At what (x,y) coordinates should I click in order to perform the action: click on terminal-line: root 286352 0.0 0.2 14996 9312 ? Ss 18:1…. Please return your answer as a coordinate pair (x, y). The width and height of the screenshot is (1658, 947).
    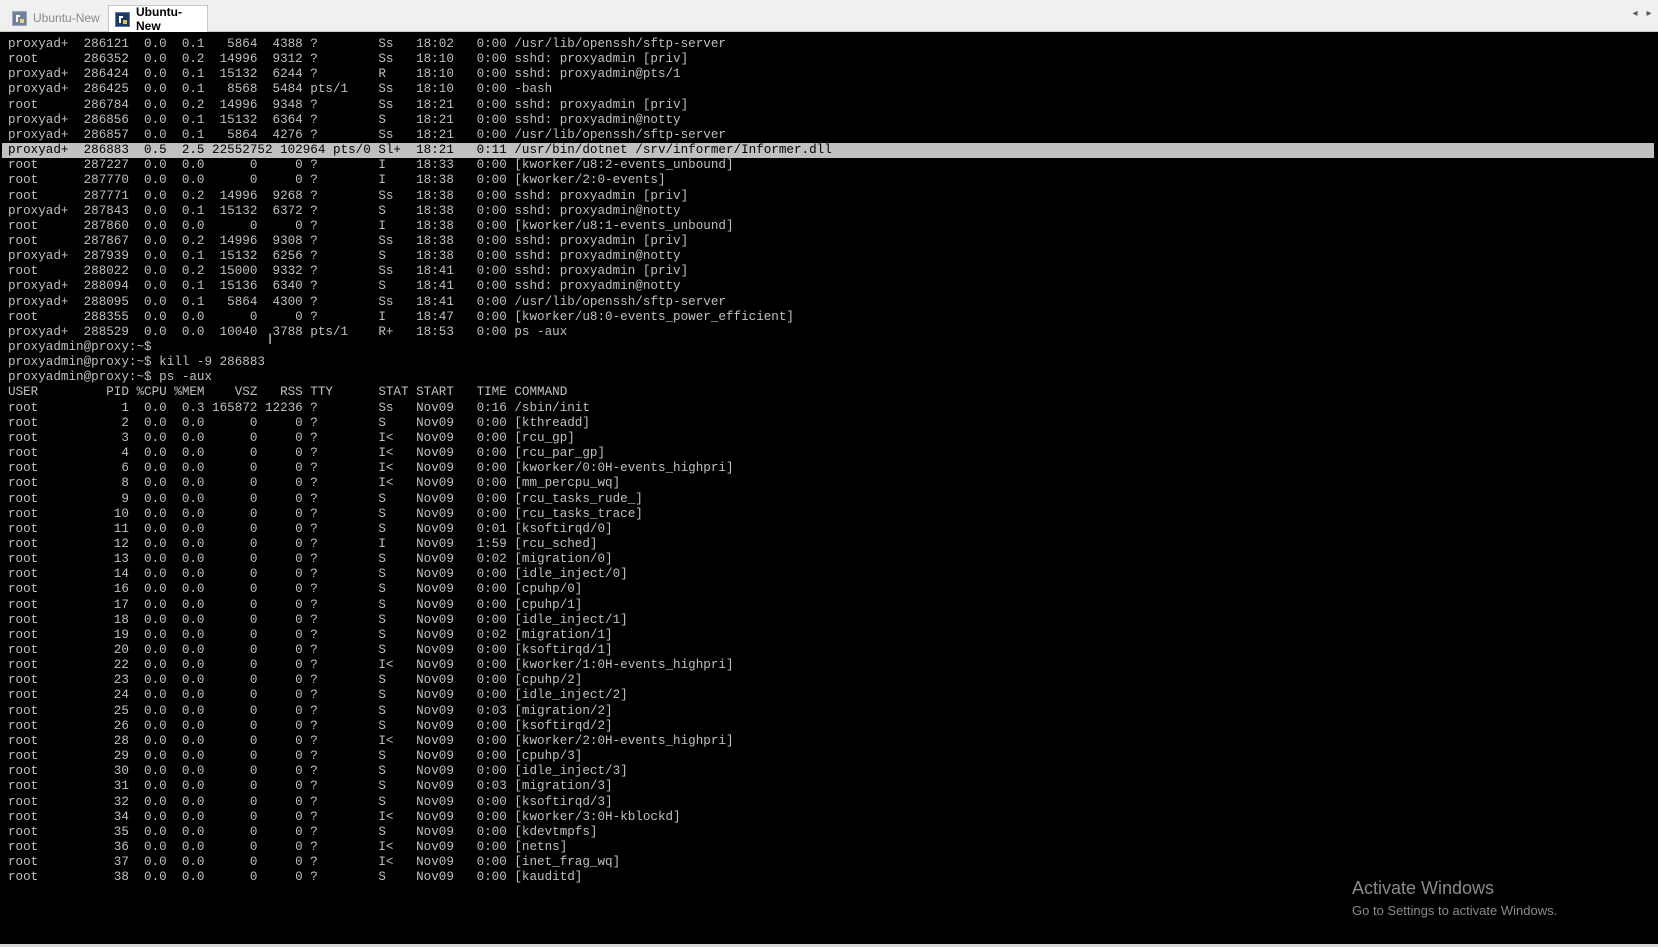
    Looking at the image, I should click on (348, 59).